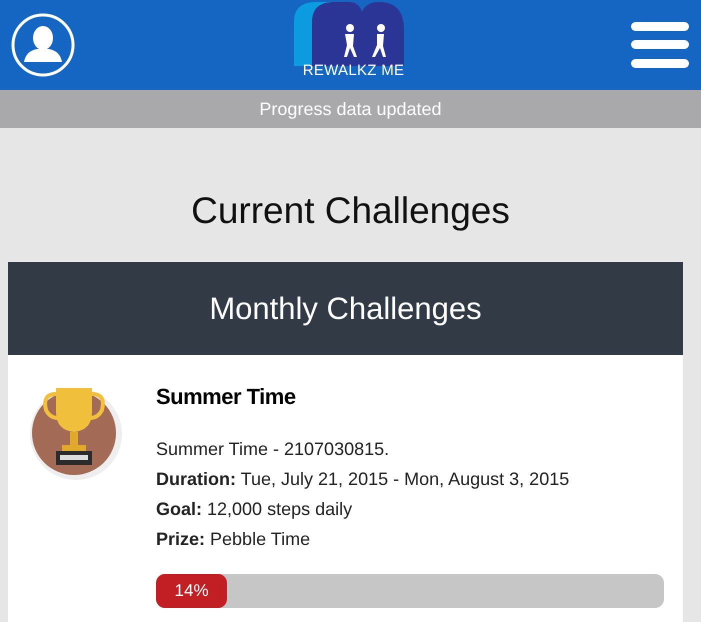 The width and height of the screenshot is (701, 622). What do you see at coordinates (226, 397) in the screenshot?
I see `challenge-name: Summer Time` at bounding box center [226, 397].